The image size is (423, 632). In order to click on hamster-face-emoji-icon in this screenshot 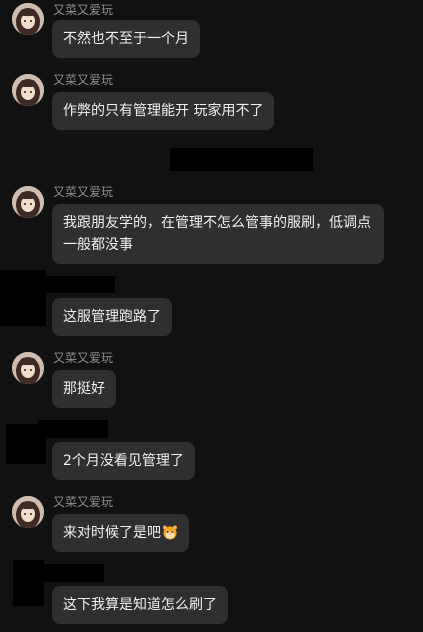, I will do `click(170, 532)`.